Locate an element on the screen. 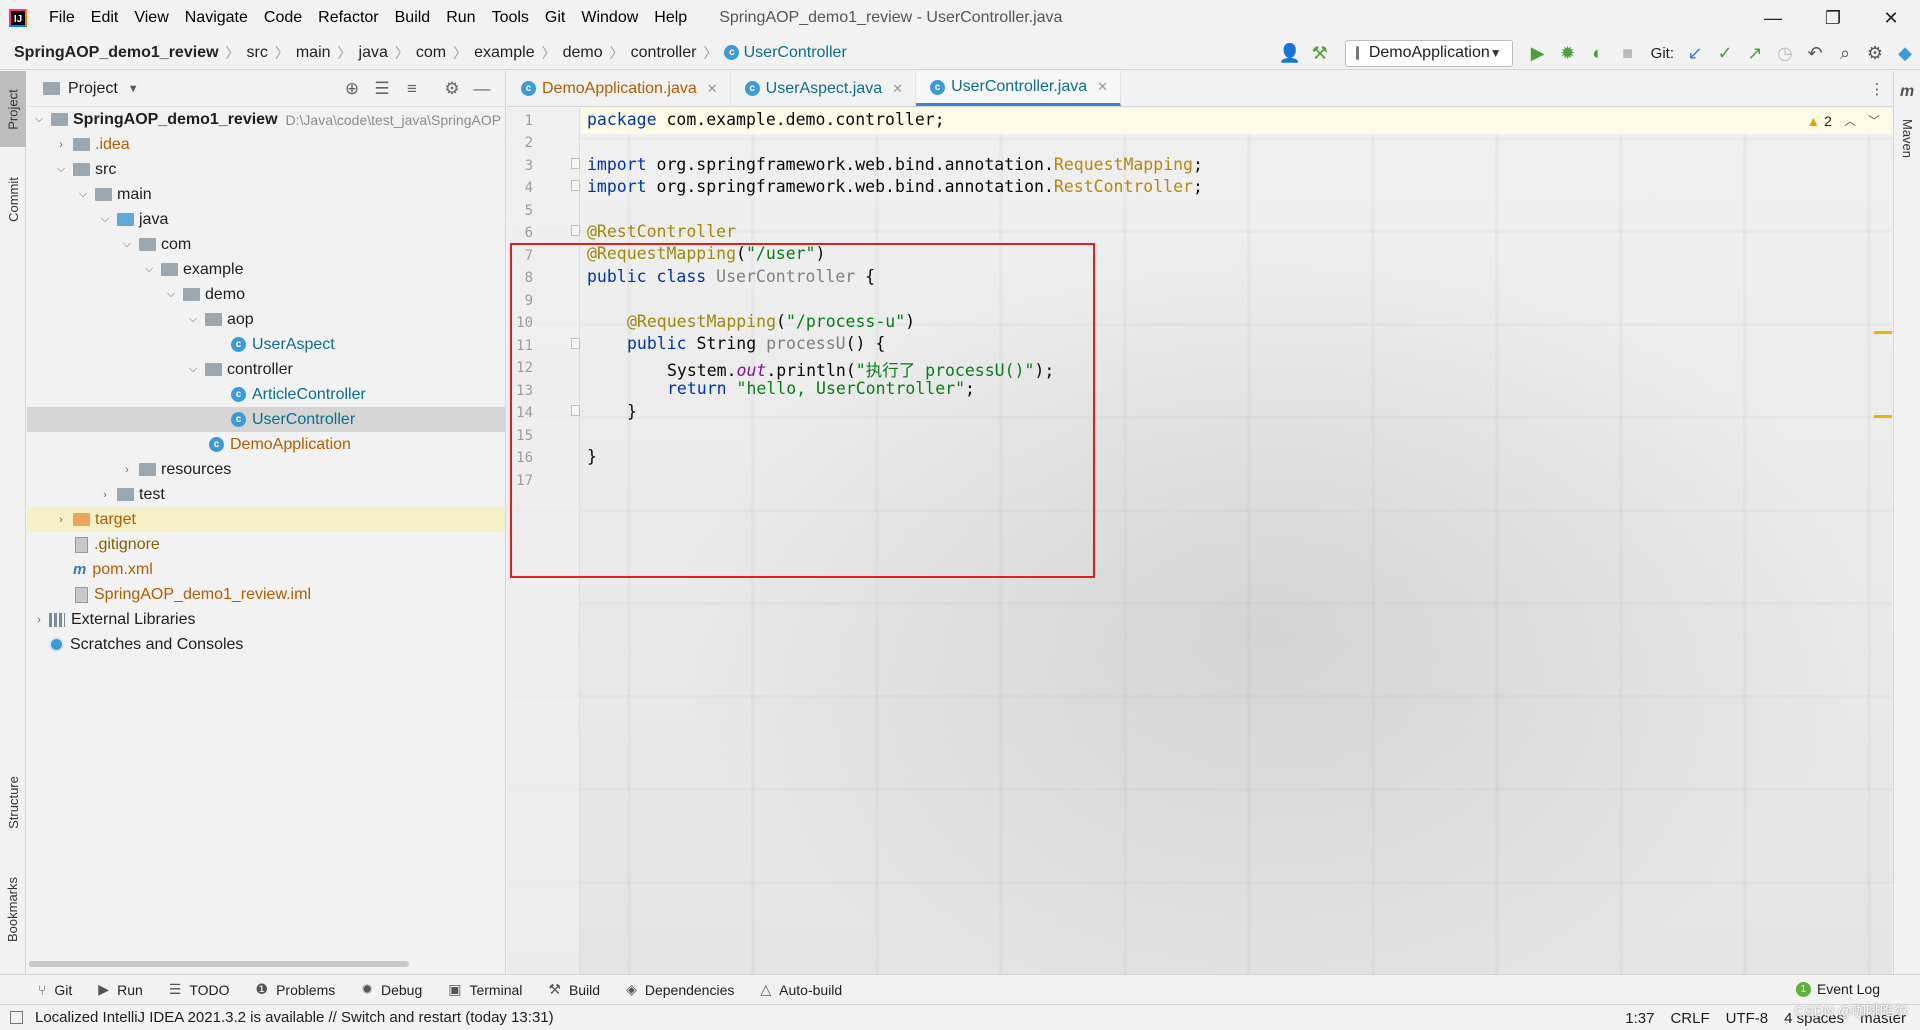  tree-item-main: ⌵ main is located at coordinates (266, 194).